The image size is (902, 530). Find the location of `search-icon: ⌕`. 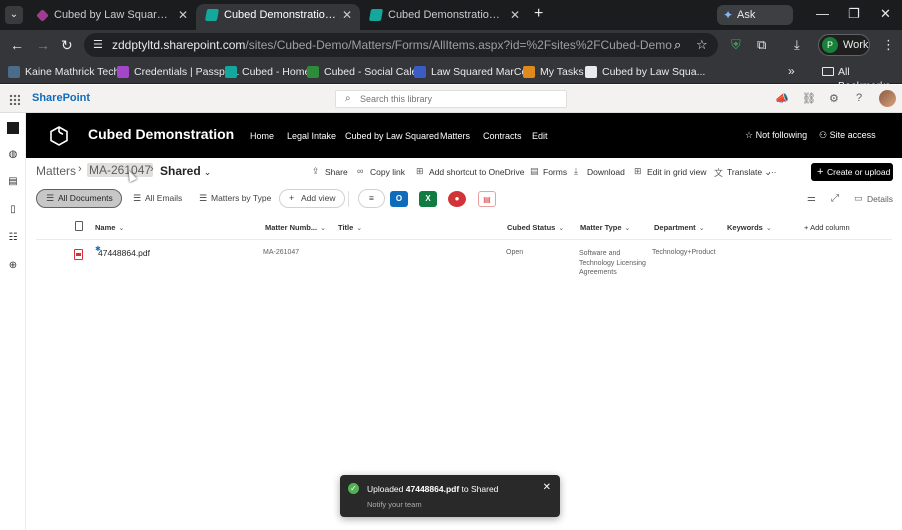

search-icon: ⌕ is located at coordinates (348, 98).